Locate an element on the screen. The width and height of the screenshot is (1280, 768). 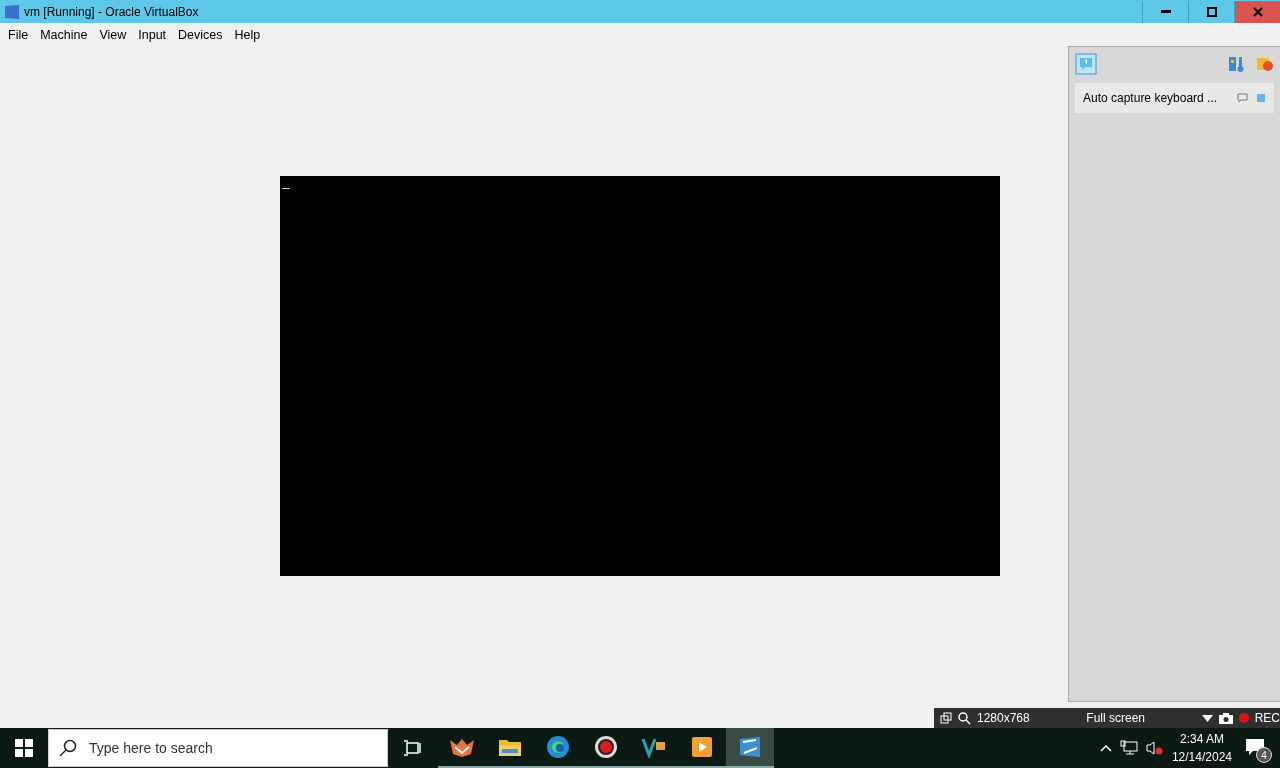
thermometer-icon is located at coordinates (1237, 64).